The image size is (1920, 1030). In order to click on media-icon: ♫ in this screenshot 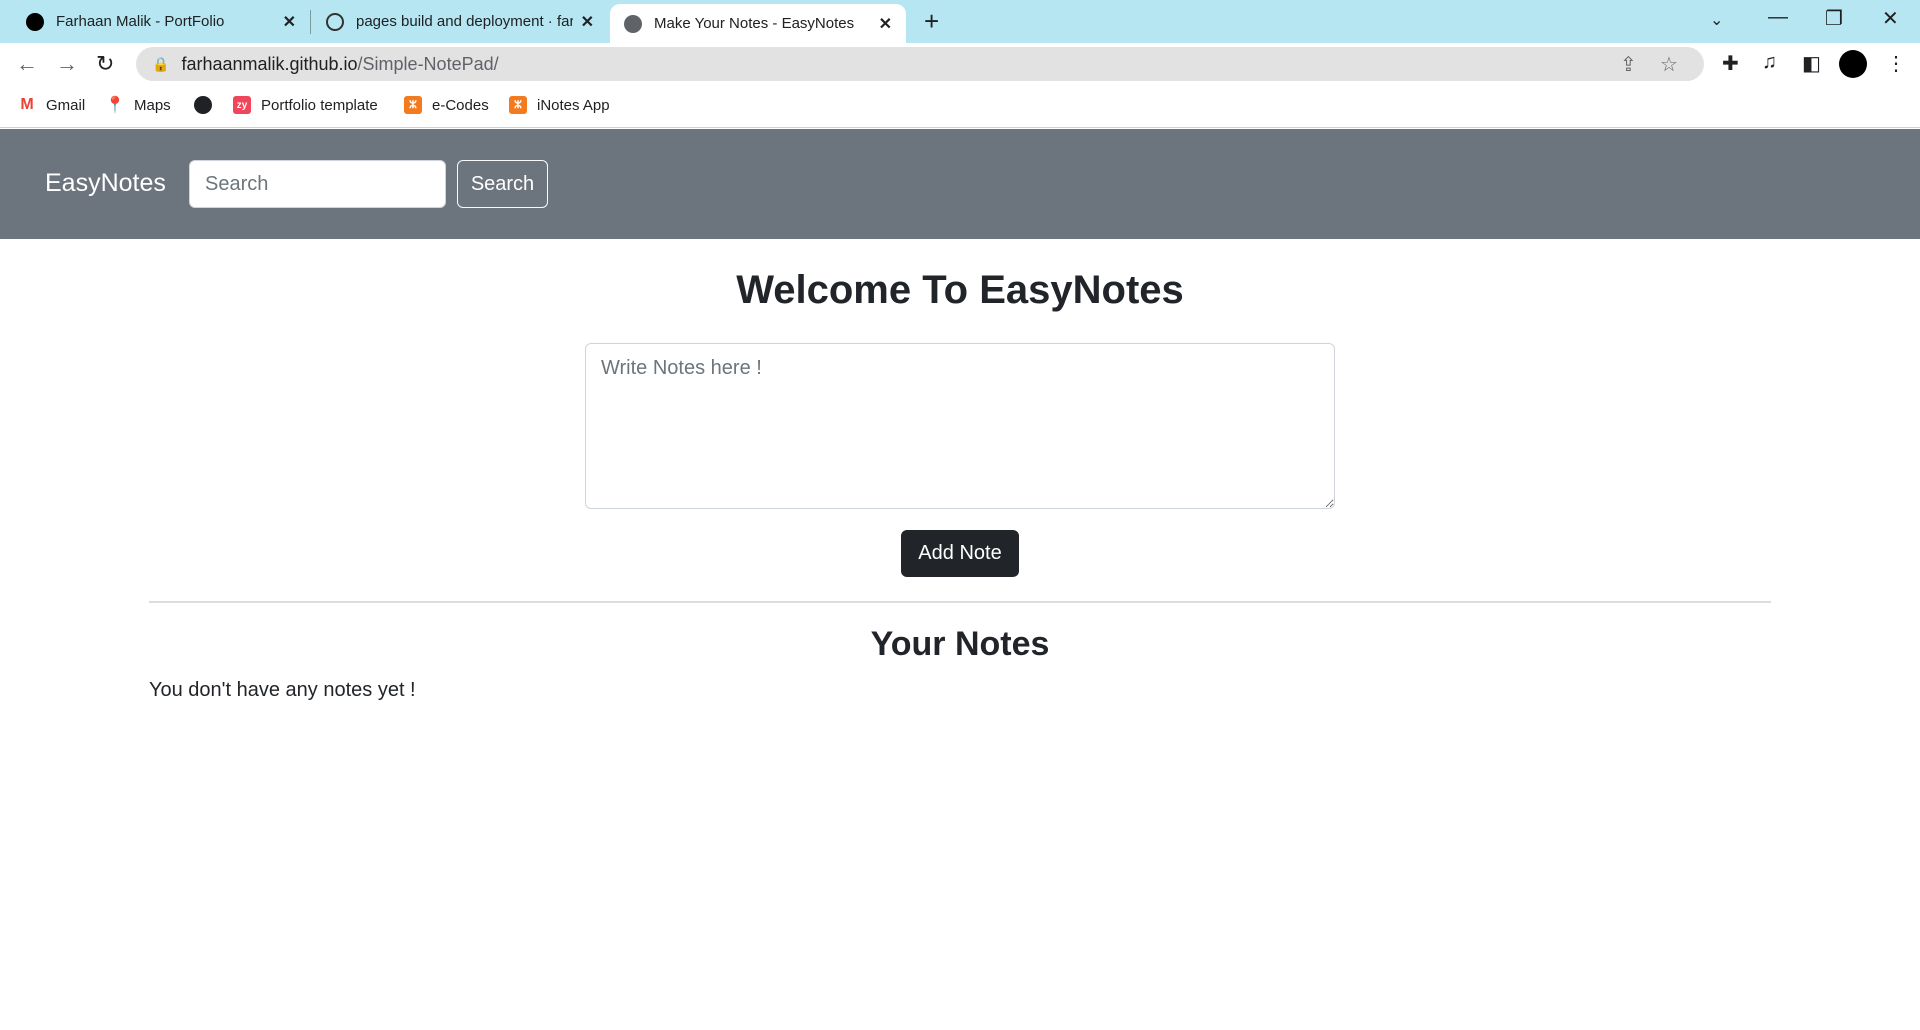, I will do `click(1769, 62)`.